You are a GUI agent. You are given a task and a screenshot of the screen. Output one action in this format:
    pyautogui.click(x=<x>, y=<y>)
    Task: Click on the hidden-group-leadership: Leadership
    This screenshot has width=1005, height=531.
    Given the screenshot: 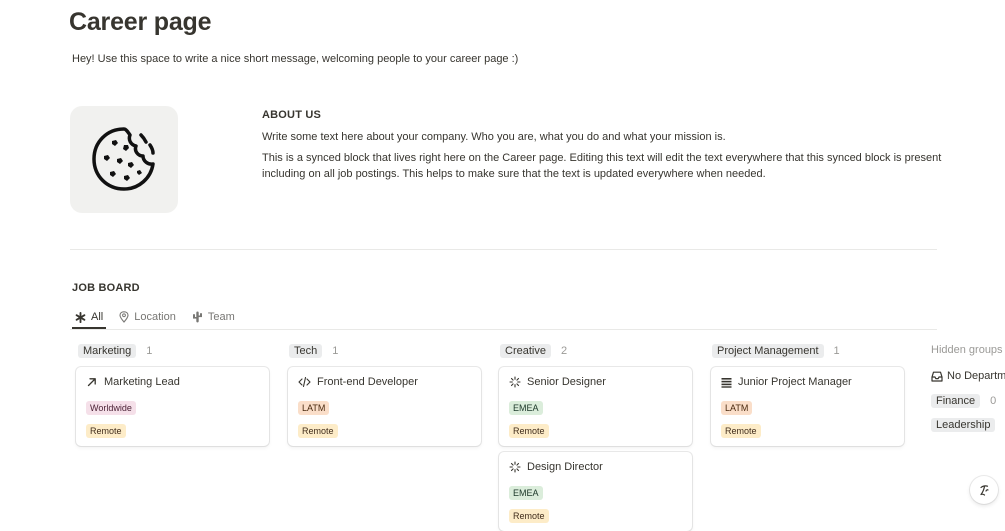 What is the action you would take?
    pyautogui.click(x=963, y=425)
    